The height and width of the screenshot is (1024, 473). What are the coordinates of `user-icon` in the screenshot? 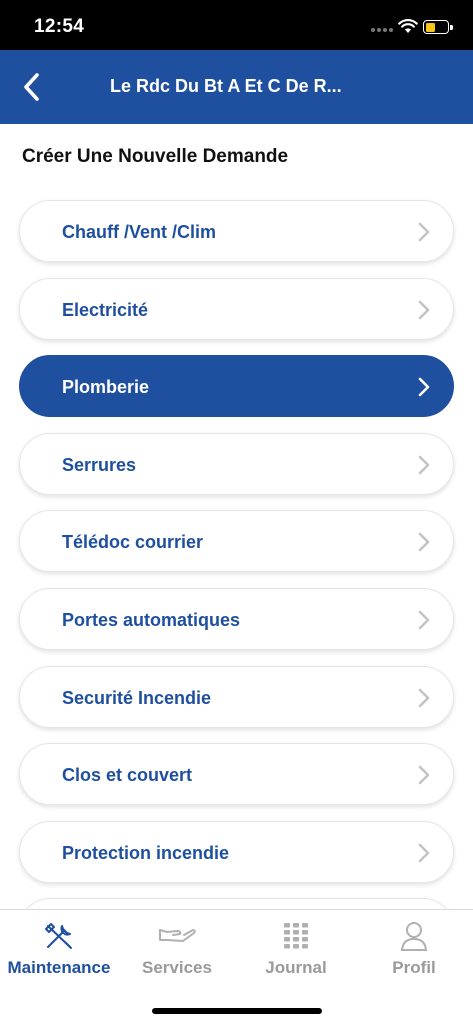 It's located at (414, 936).